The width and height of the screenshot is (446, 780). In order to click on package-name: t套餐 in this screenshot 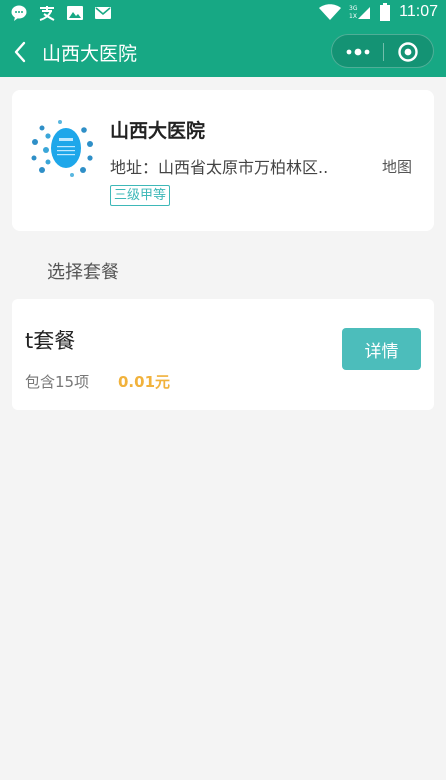, I will do `click(50, 341)`.